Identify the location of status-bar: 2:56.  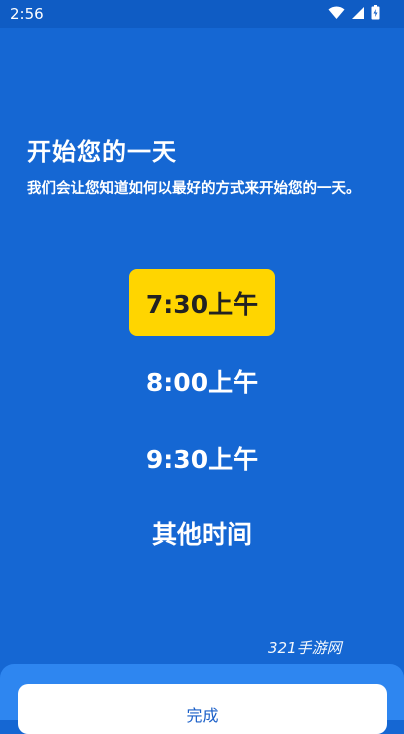
(202, 14).